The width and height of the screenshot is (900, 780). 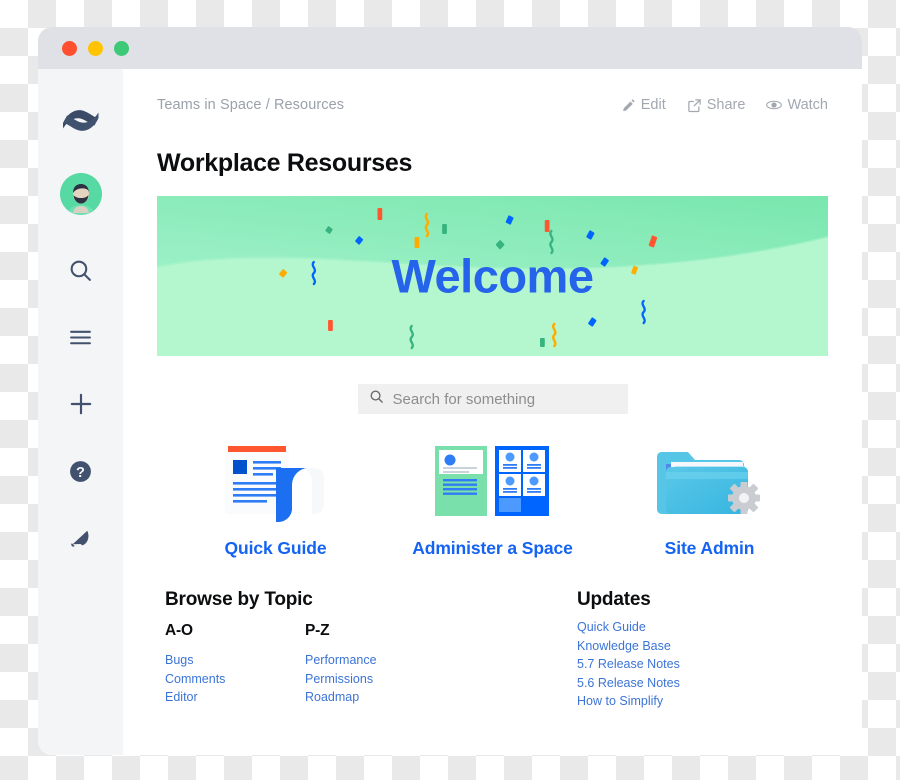 What do you see at coordinates (69, 48) in the screenshot?
I see `window-close-button` at bounding box center [69, 48].